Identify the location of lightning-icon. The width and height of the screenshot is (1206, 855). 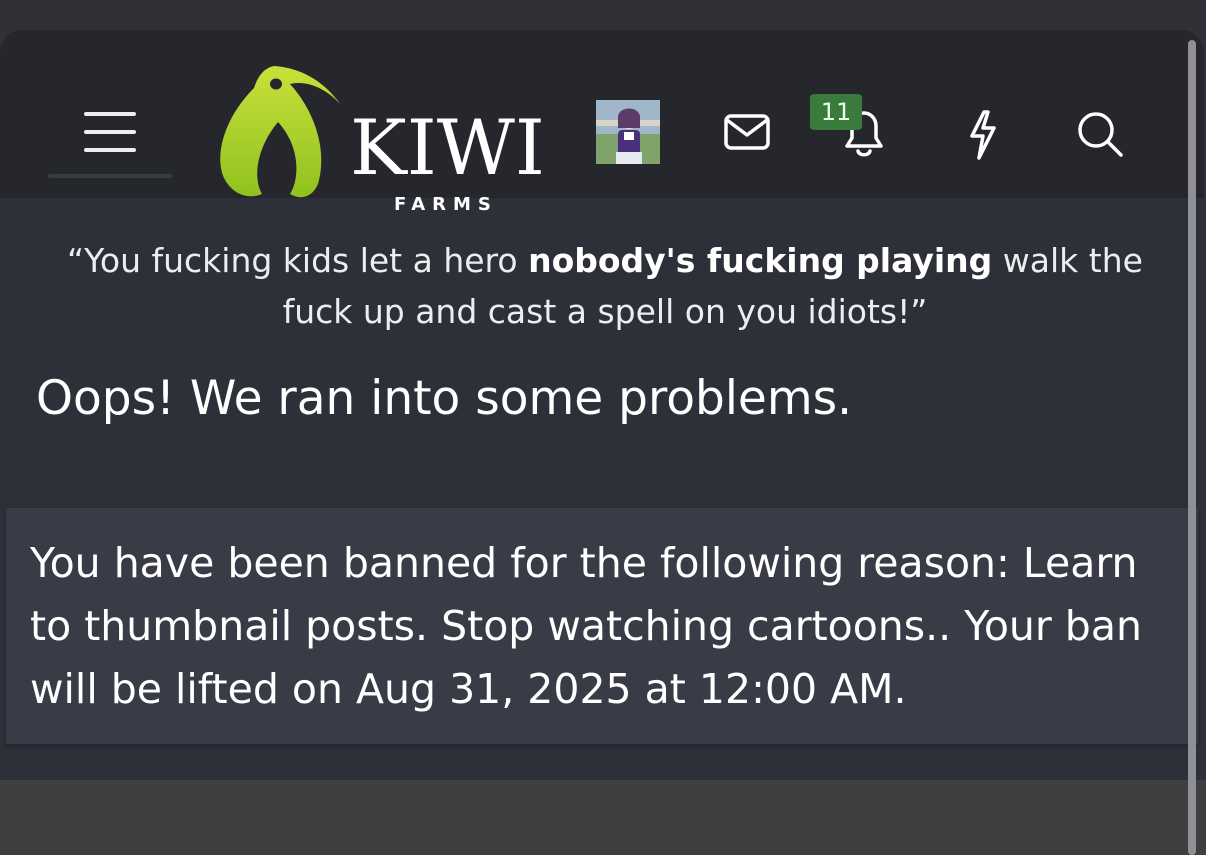
(983, 135).